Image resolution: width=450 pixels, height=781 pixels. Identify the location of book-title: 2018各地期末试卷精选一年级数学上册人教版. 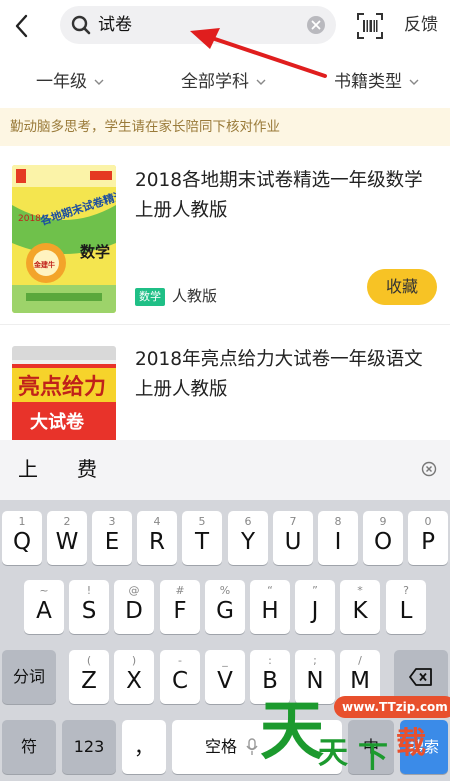
(285, 196).